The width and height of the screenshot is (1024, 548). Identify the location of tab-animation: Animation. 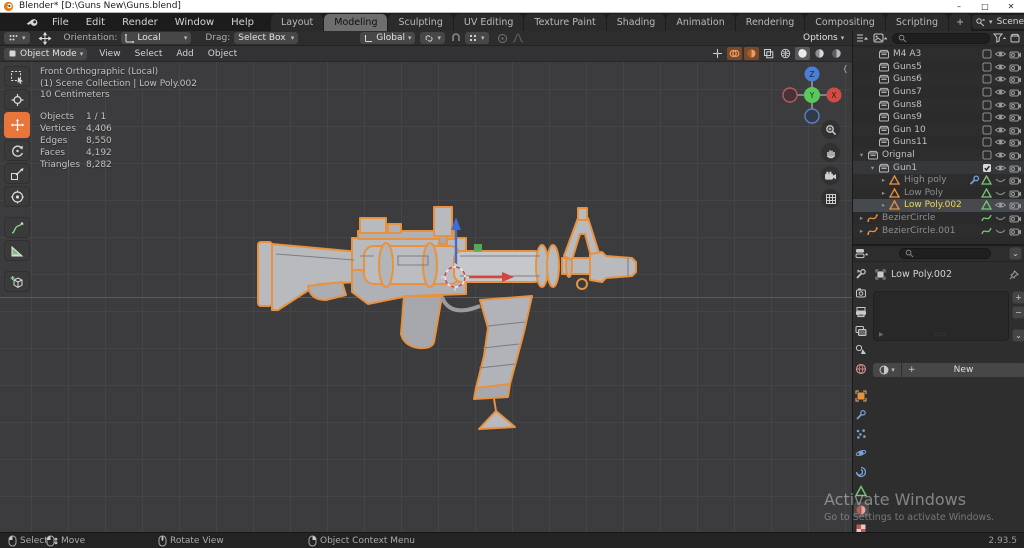
(700, 22).